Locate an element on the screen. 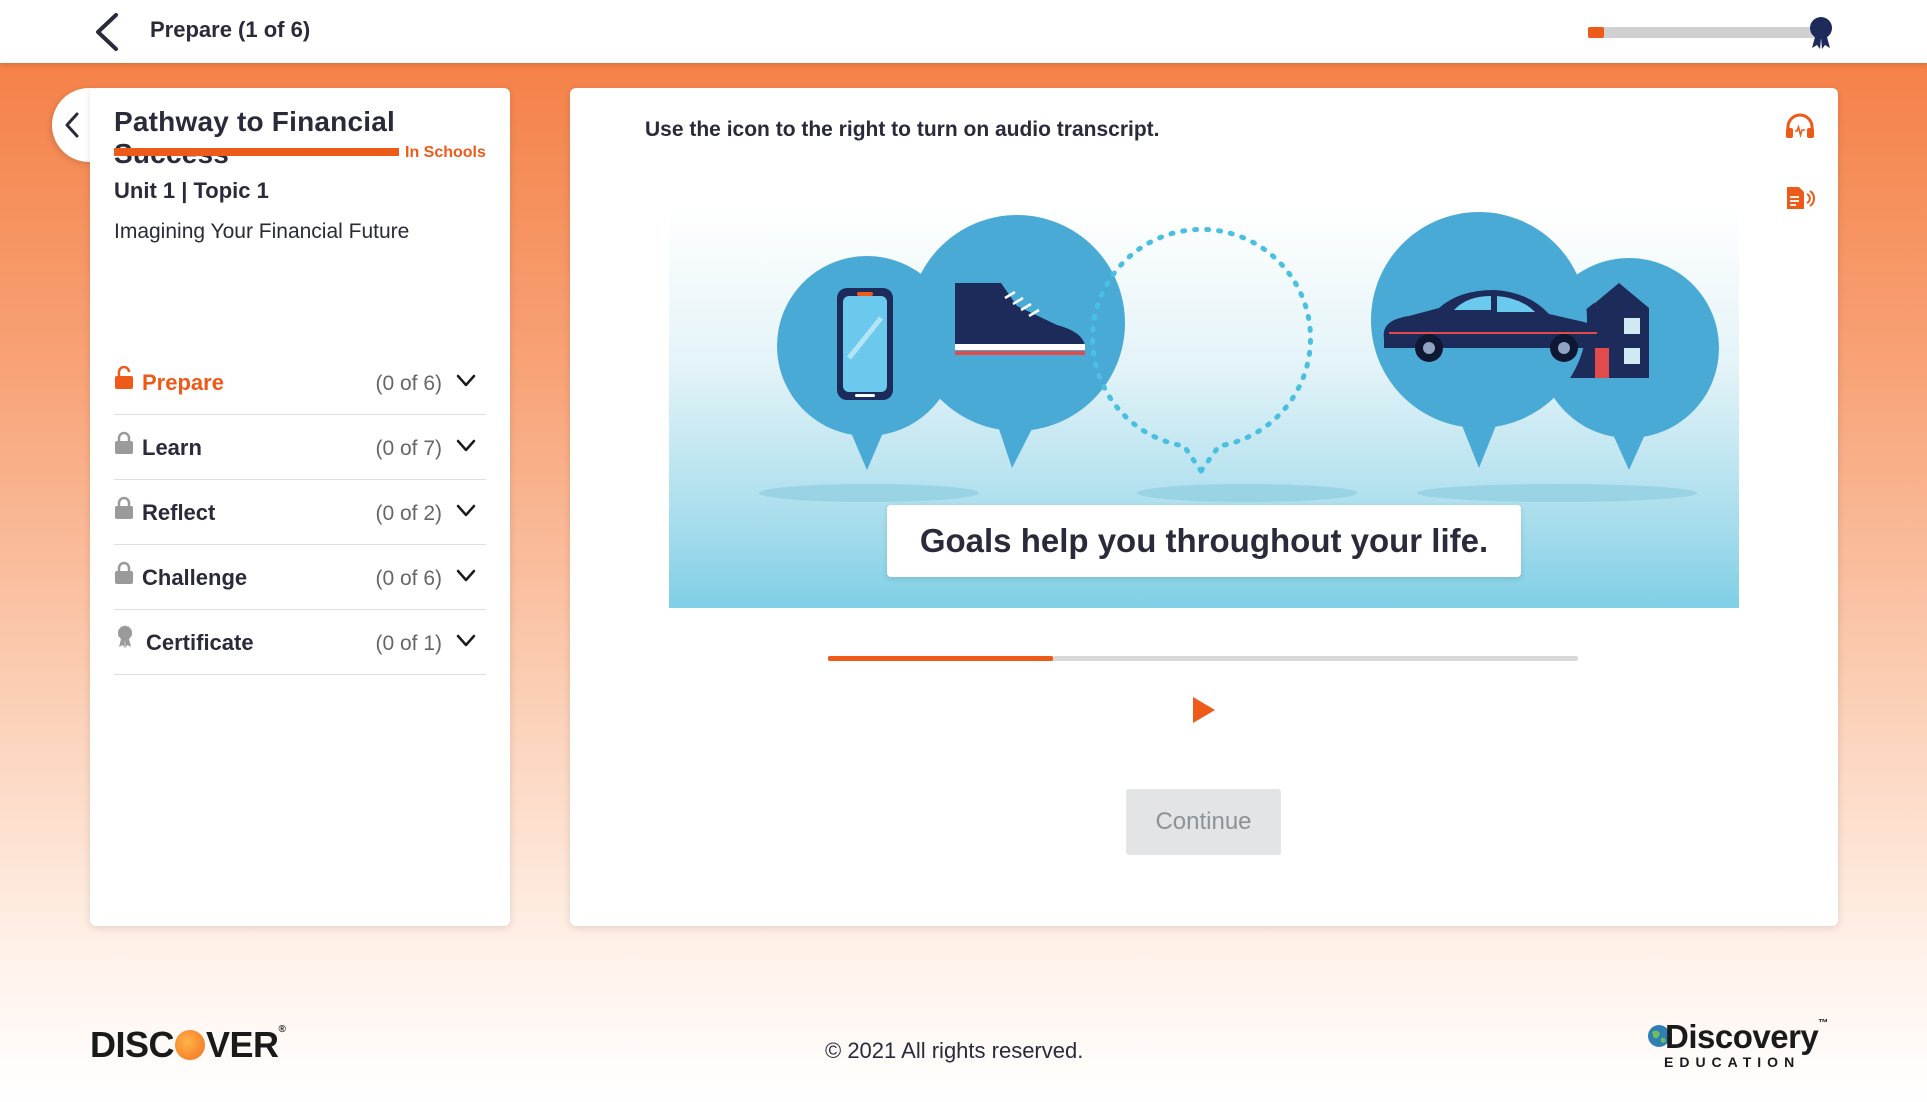 The image size is (1927, 1102). top-bar: Prepare (1 of 6) is located at coordinates (963, 31).